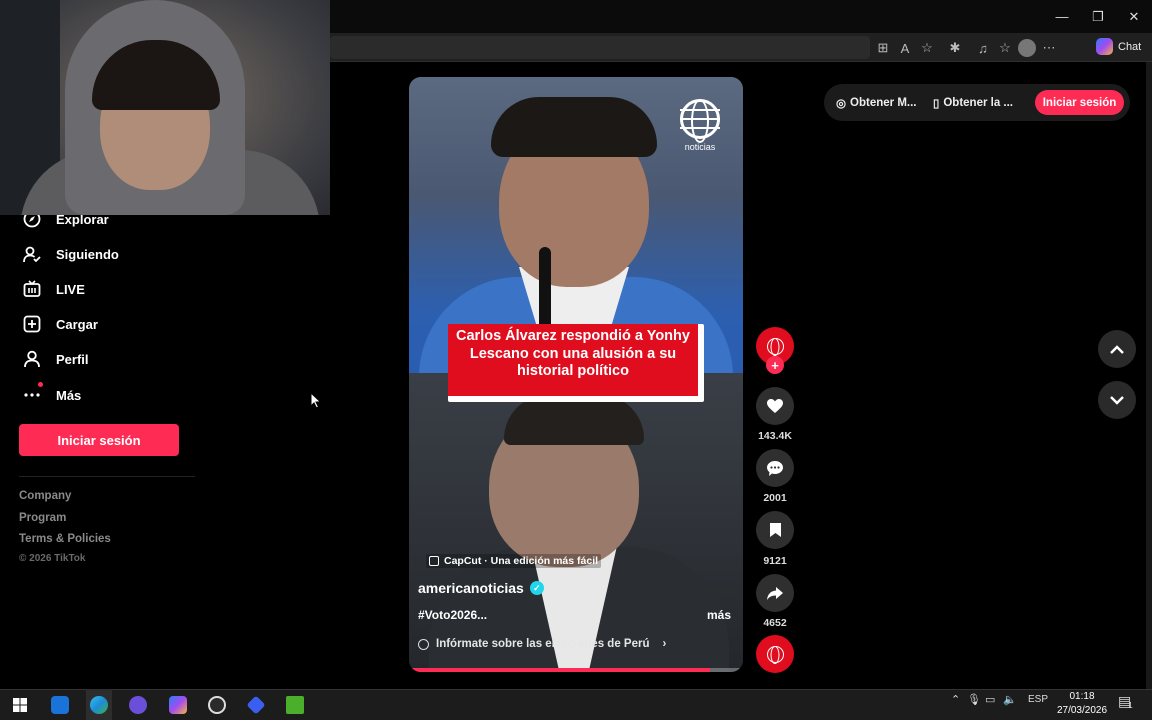 The image size is (1152, 720). I want to click on taskbar-obs, so click(217, 705).